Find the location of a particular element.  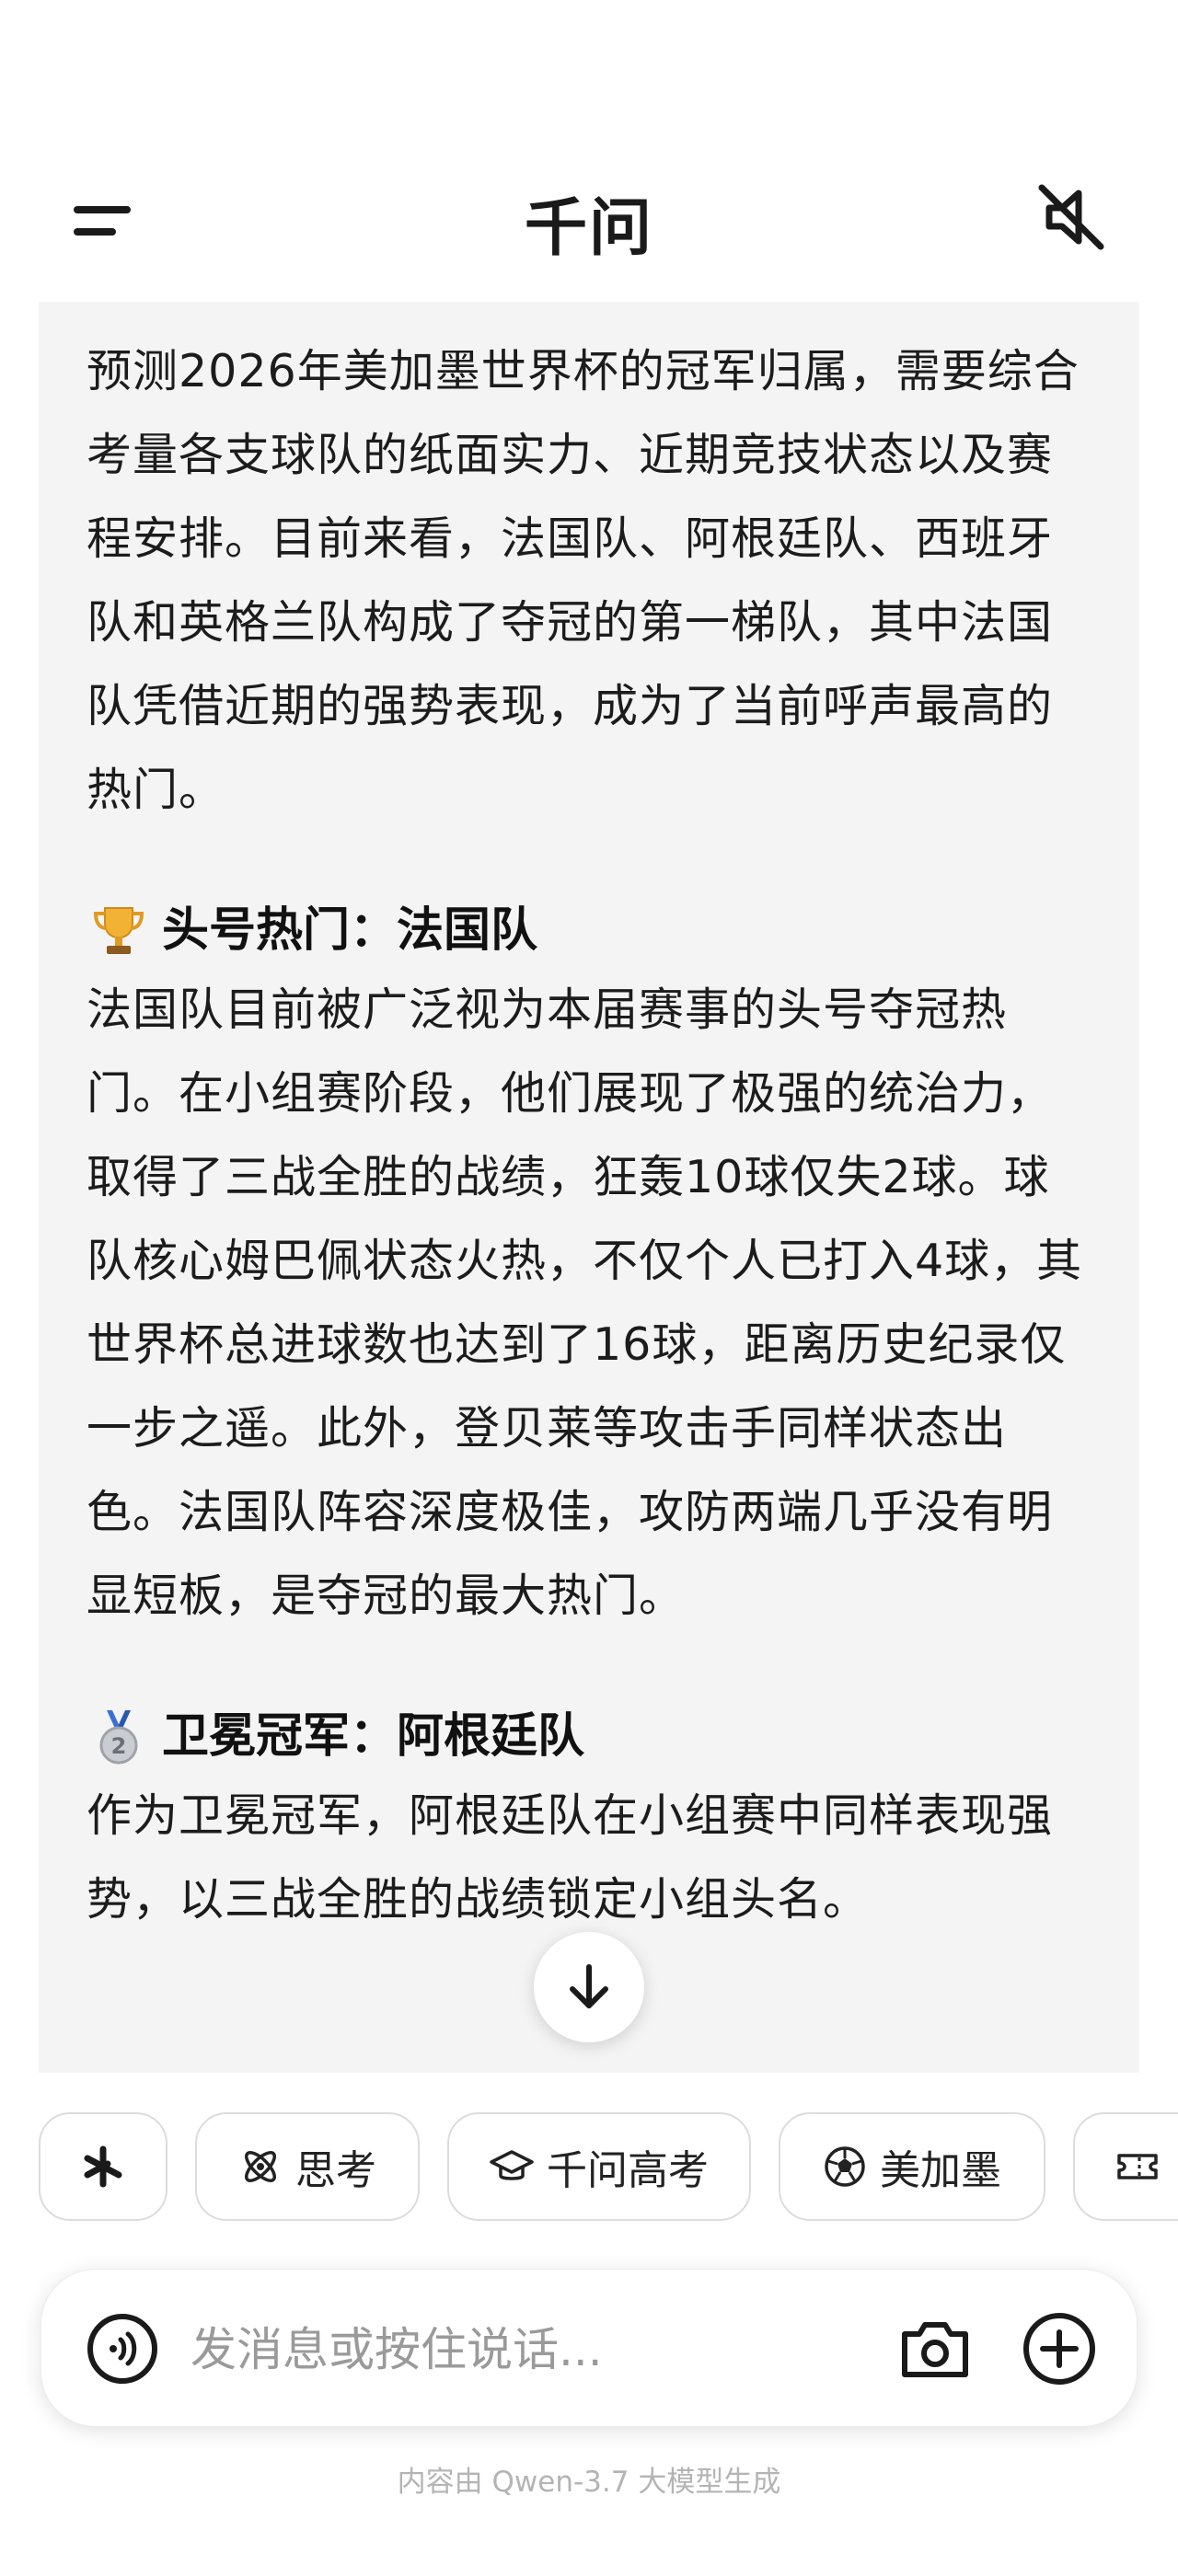

trophy-icon is located at coordinates (119, 931).